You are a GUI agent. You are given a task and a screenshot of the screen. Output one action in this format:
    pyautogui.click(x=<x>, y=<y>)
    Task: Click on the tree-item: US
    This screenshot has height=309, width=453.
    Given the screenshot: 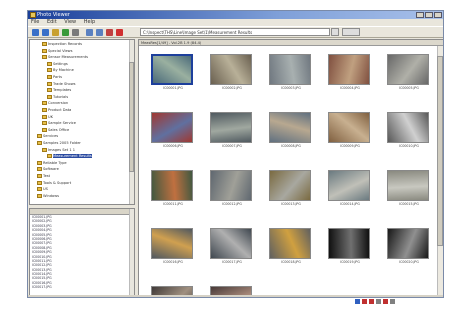 What is the action you would take?
    pyautogui.click(x=42, y=189)
    